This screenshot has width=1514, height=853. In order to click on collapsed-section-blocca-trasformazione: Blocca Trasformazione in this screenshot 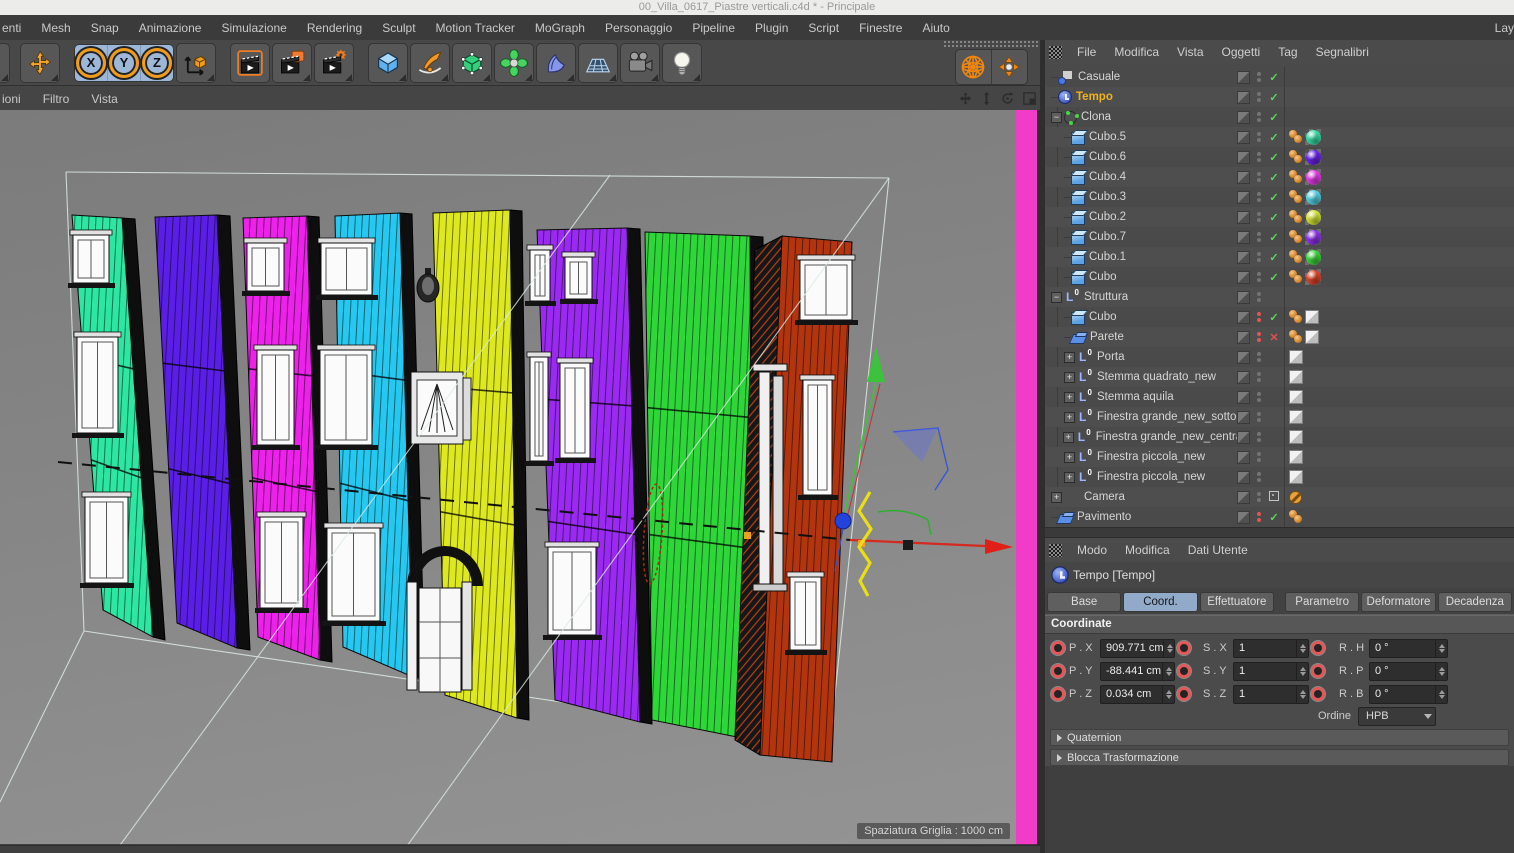, I will do `click(1279, 757)`.